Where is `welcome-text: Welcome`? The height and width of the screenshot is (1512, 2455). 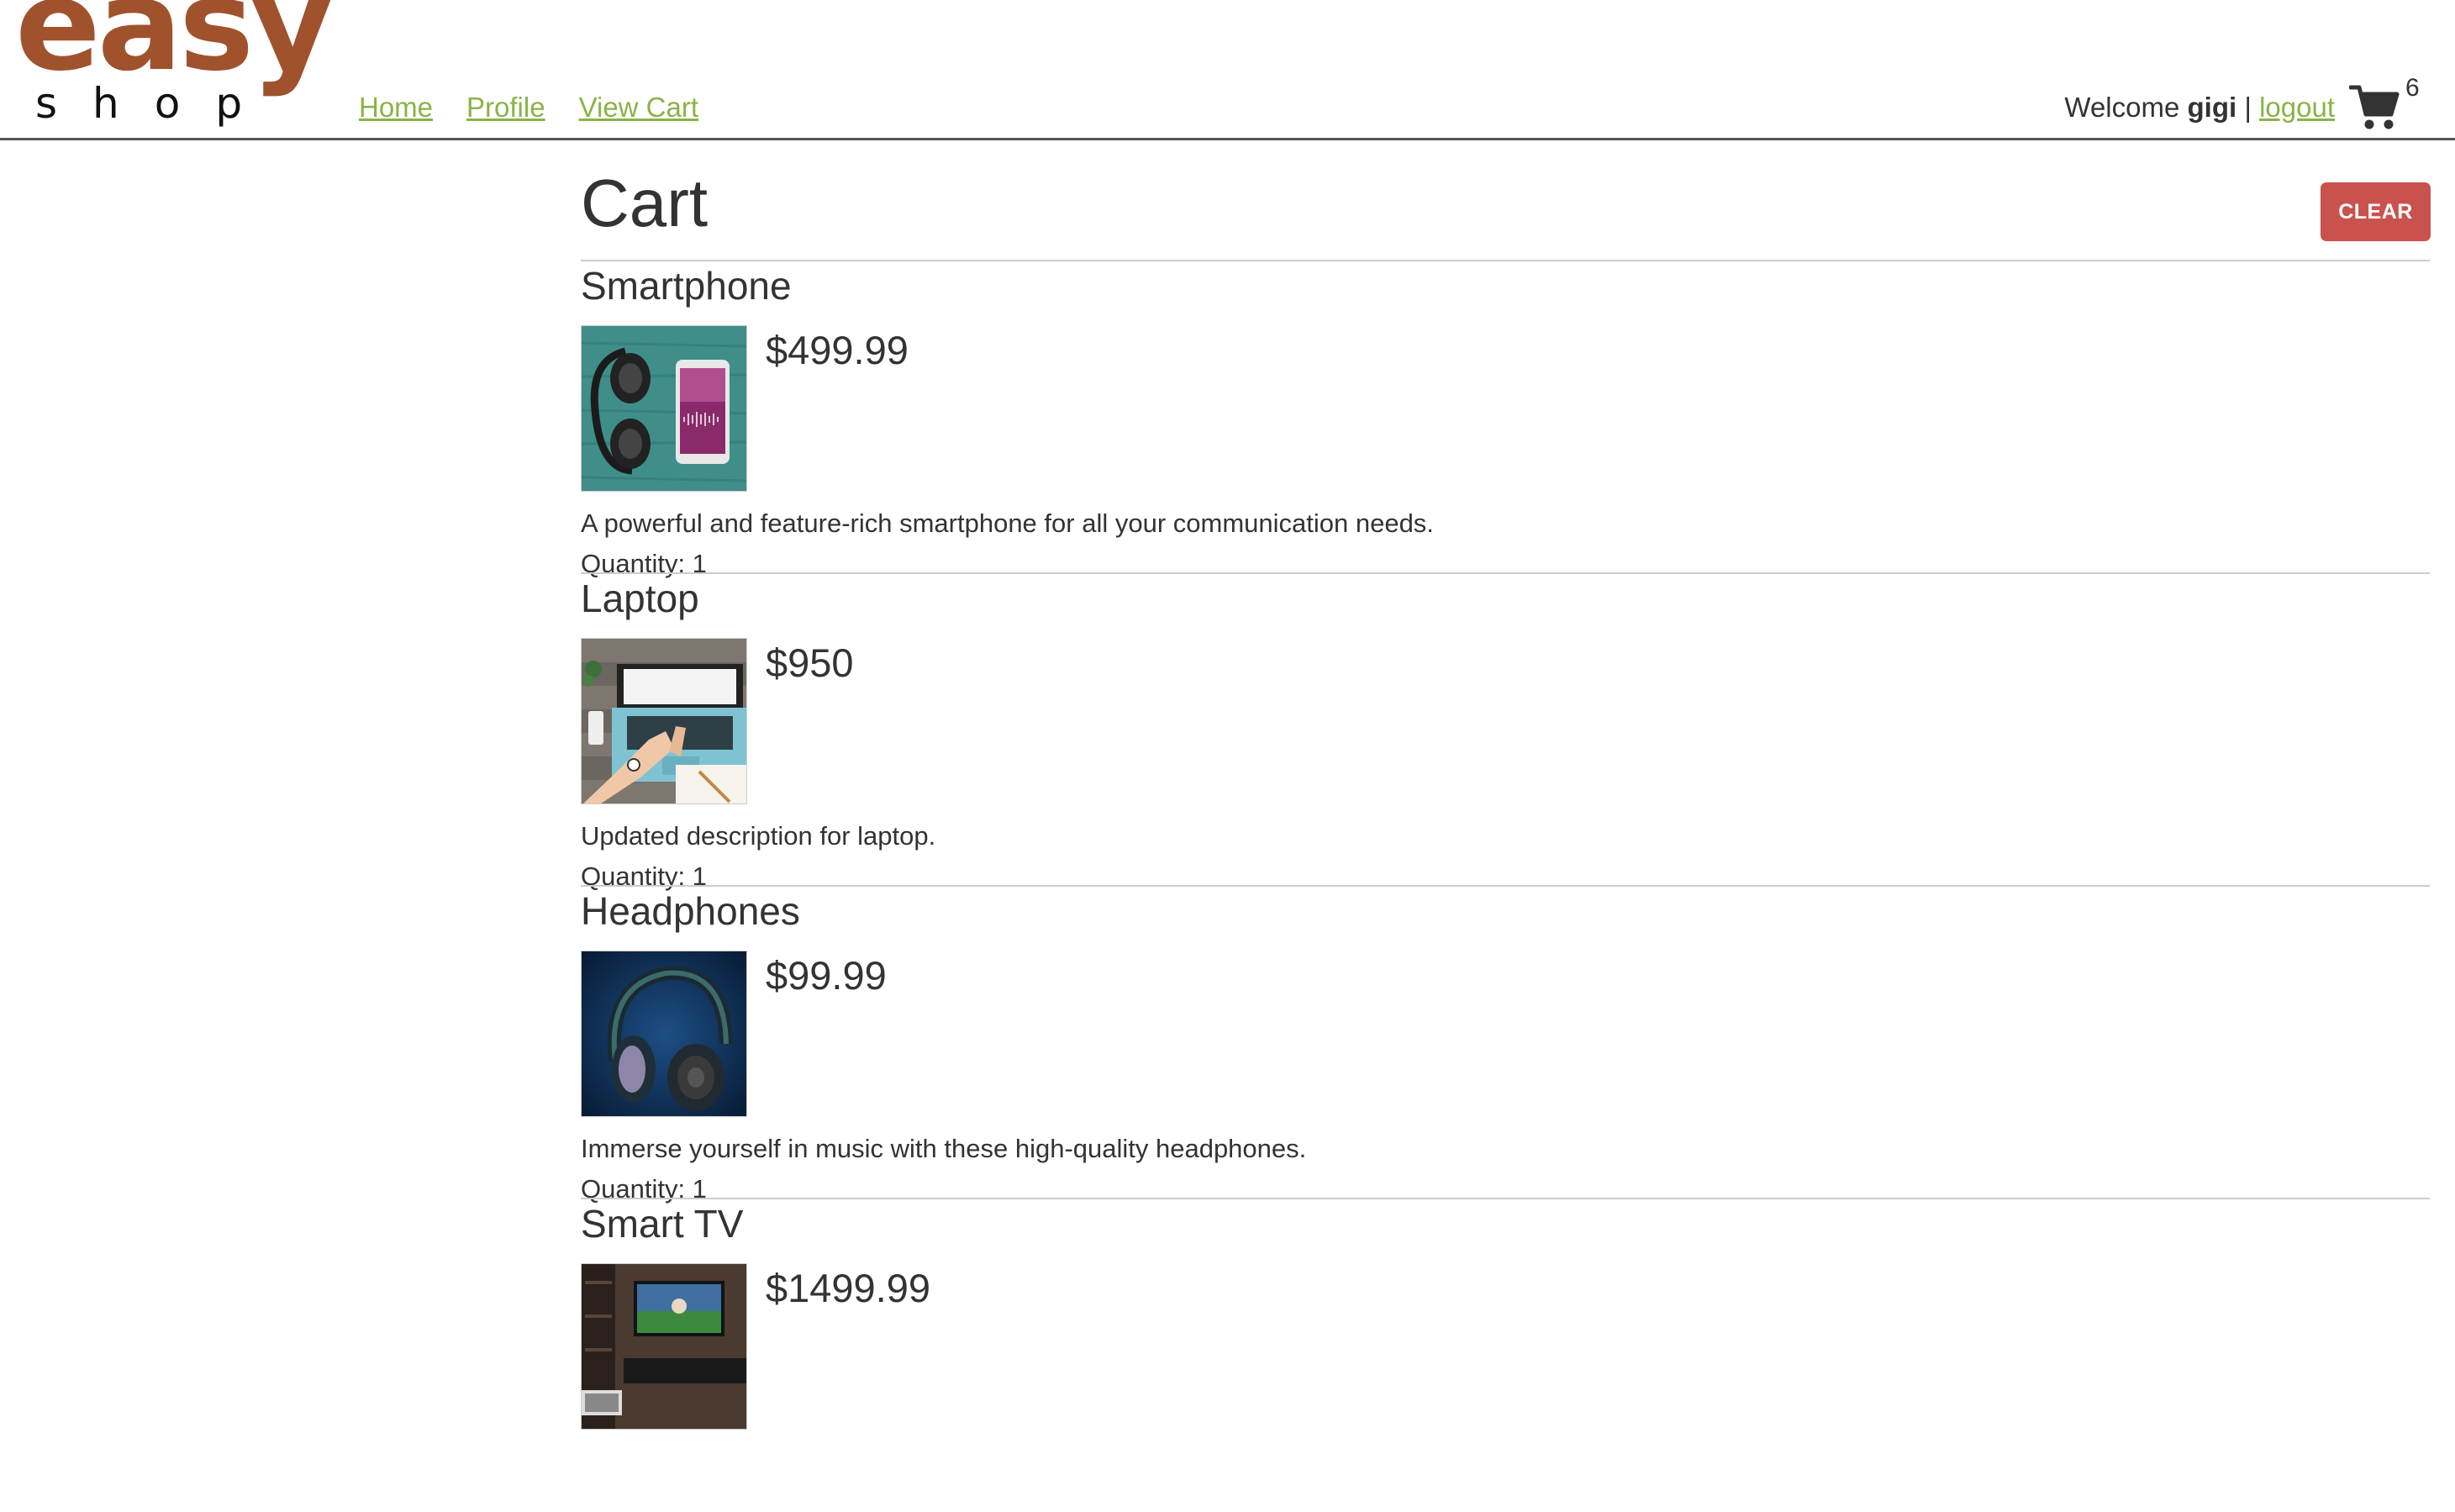 welcome-text: Welcome is located at coordinates (2122, 107).